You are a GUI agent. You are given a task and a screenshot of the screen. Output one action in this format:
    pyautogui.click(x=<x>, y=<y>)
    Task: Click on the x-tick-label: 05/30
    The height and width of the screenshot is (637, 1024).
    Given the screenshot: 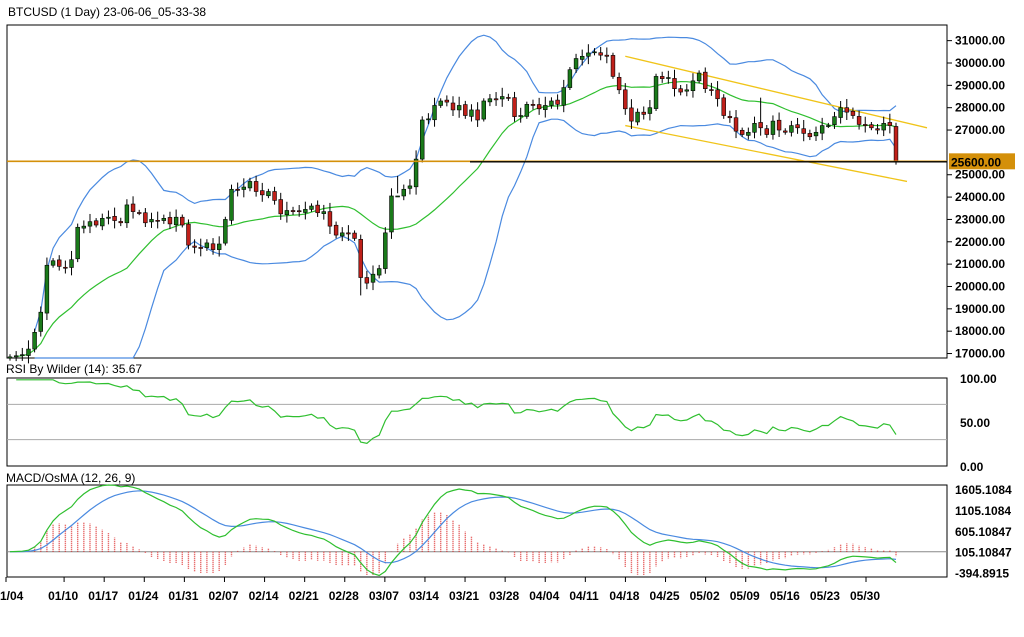 What is the action you would take?
    pyautogui.click(x=865, y=596)
    